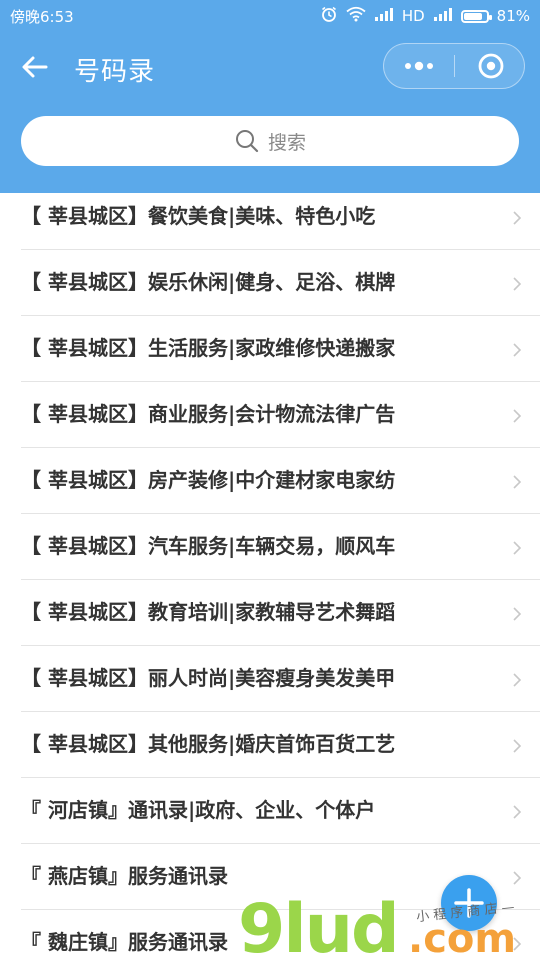 The image size is (540, 960). What do you see at coordinates (286, 142) in the screenshot?
I see `search-placeholder: 搜索` at bounding box center [286, 142].